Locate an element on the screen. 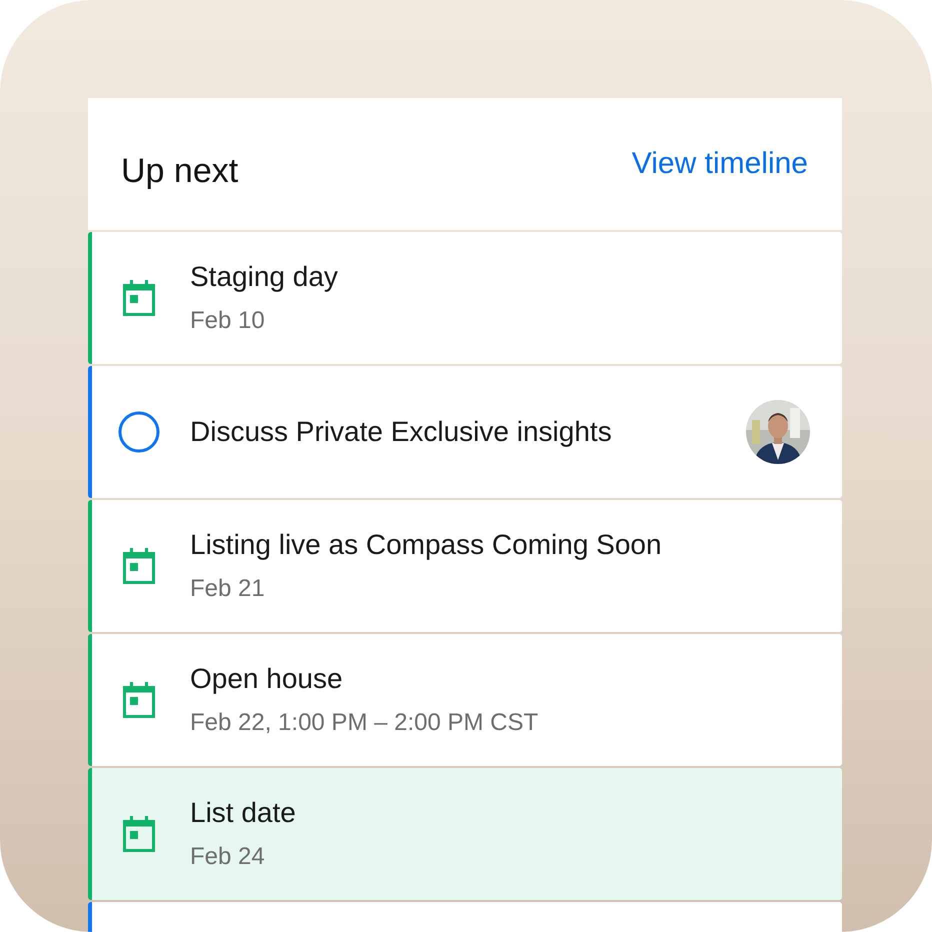 The height and width of the screenshot is (932, 932). item-title: Listing live as Compass Coming Soon is located at coordinates (426, 545).